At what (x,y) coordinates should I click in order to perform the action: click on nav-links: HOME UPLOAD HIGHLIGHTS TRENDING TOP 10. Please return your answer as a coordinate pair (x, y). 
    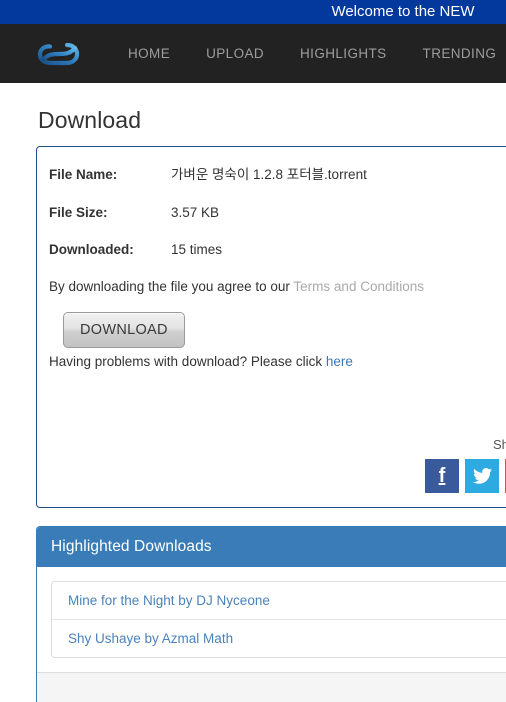
    Looking at the image, I should click on (308, 53).